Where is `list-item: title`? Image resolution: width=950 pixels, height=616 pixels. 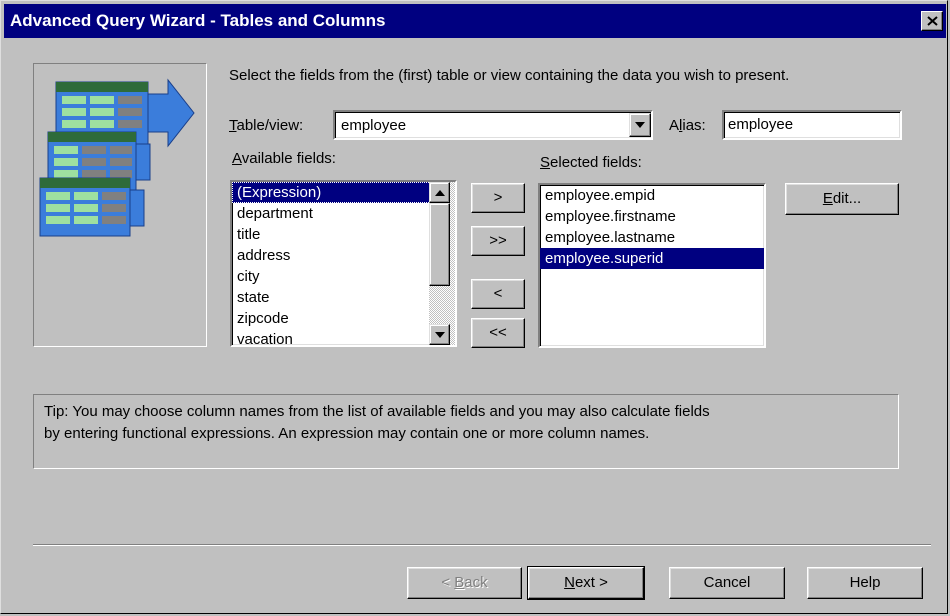
list-item: title is located at coordinates (343, 234).